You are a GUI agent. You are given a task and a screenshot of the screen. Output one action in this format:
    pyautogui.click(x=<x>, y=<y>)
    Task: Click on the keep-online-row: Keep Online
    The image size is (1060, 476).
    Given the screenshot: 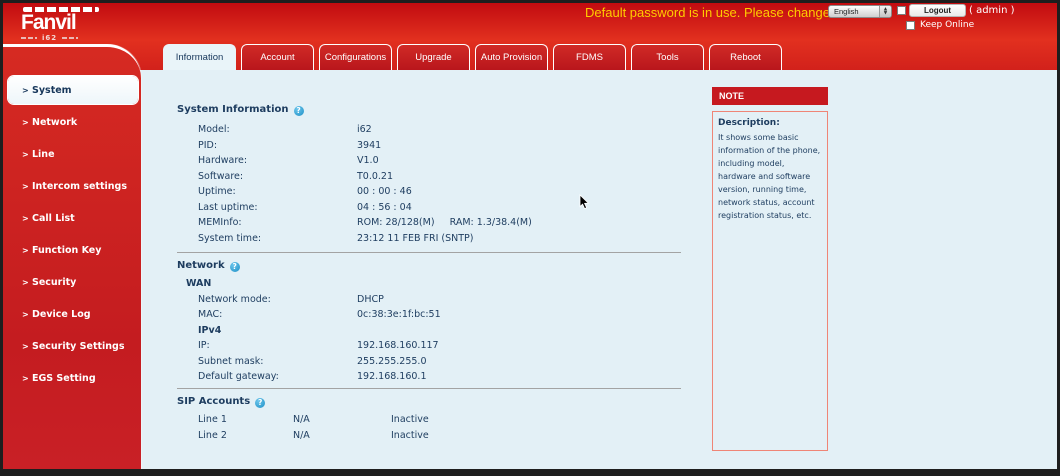 What is the action you would take?
    pyautogui.click(x=940, y=25)
    